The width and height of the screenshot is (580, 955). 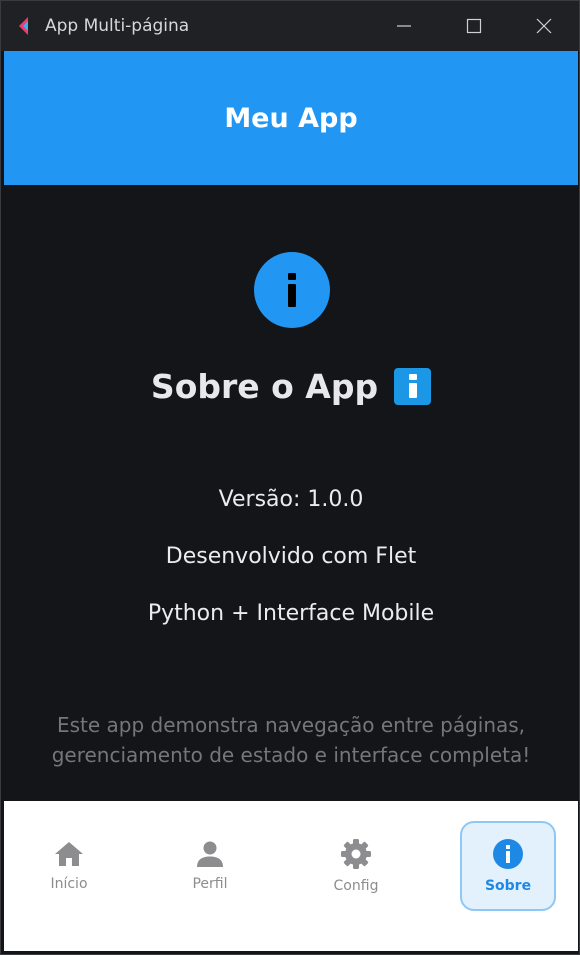 I want to click on minimize-button, so click(x=404, y=26).